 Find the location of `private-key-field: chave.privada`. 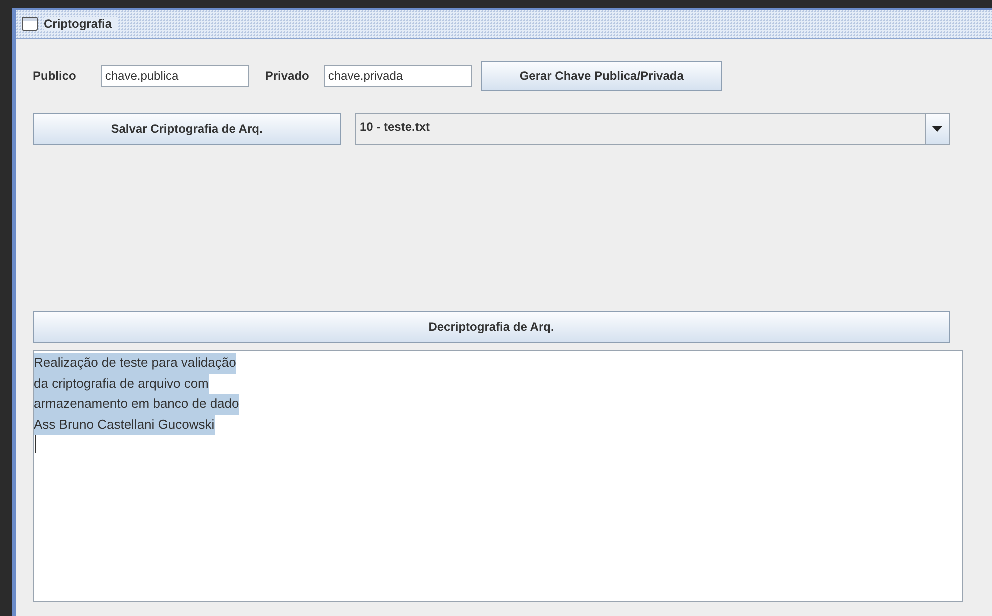

private-key-field: chave.privada is located at coordinates (398, 76).